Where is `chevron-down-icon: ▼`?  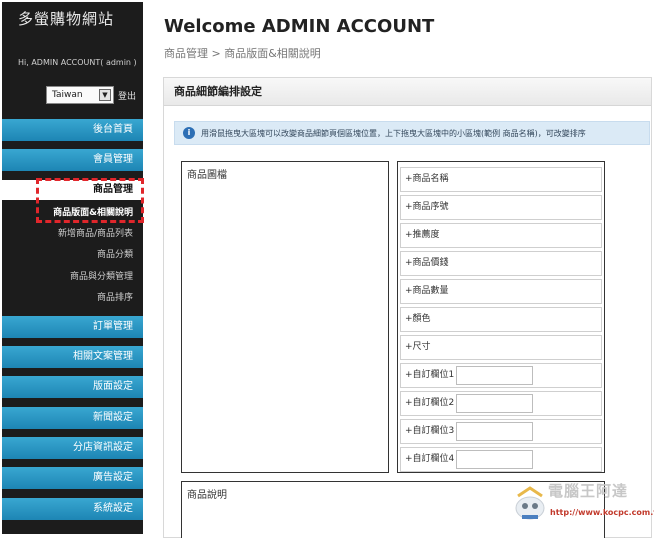 chevron-down-icon: ▼ is located at coordinates (105, 95).